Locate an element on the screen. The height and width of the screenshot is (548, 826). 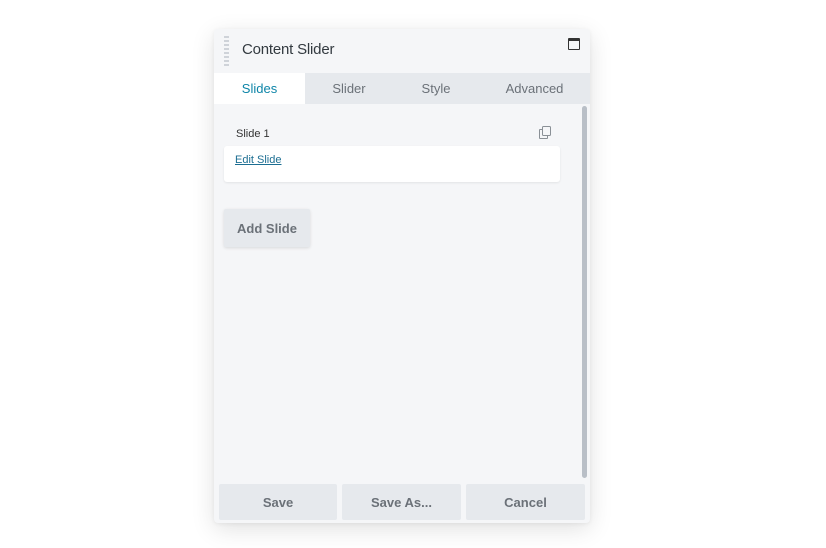
dialog-footer: Save Save As... Cancel is located at coordinates (402, 502).